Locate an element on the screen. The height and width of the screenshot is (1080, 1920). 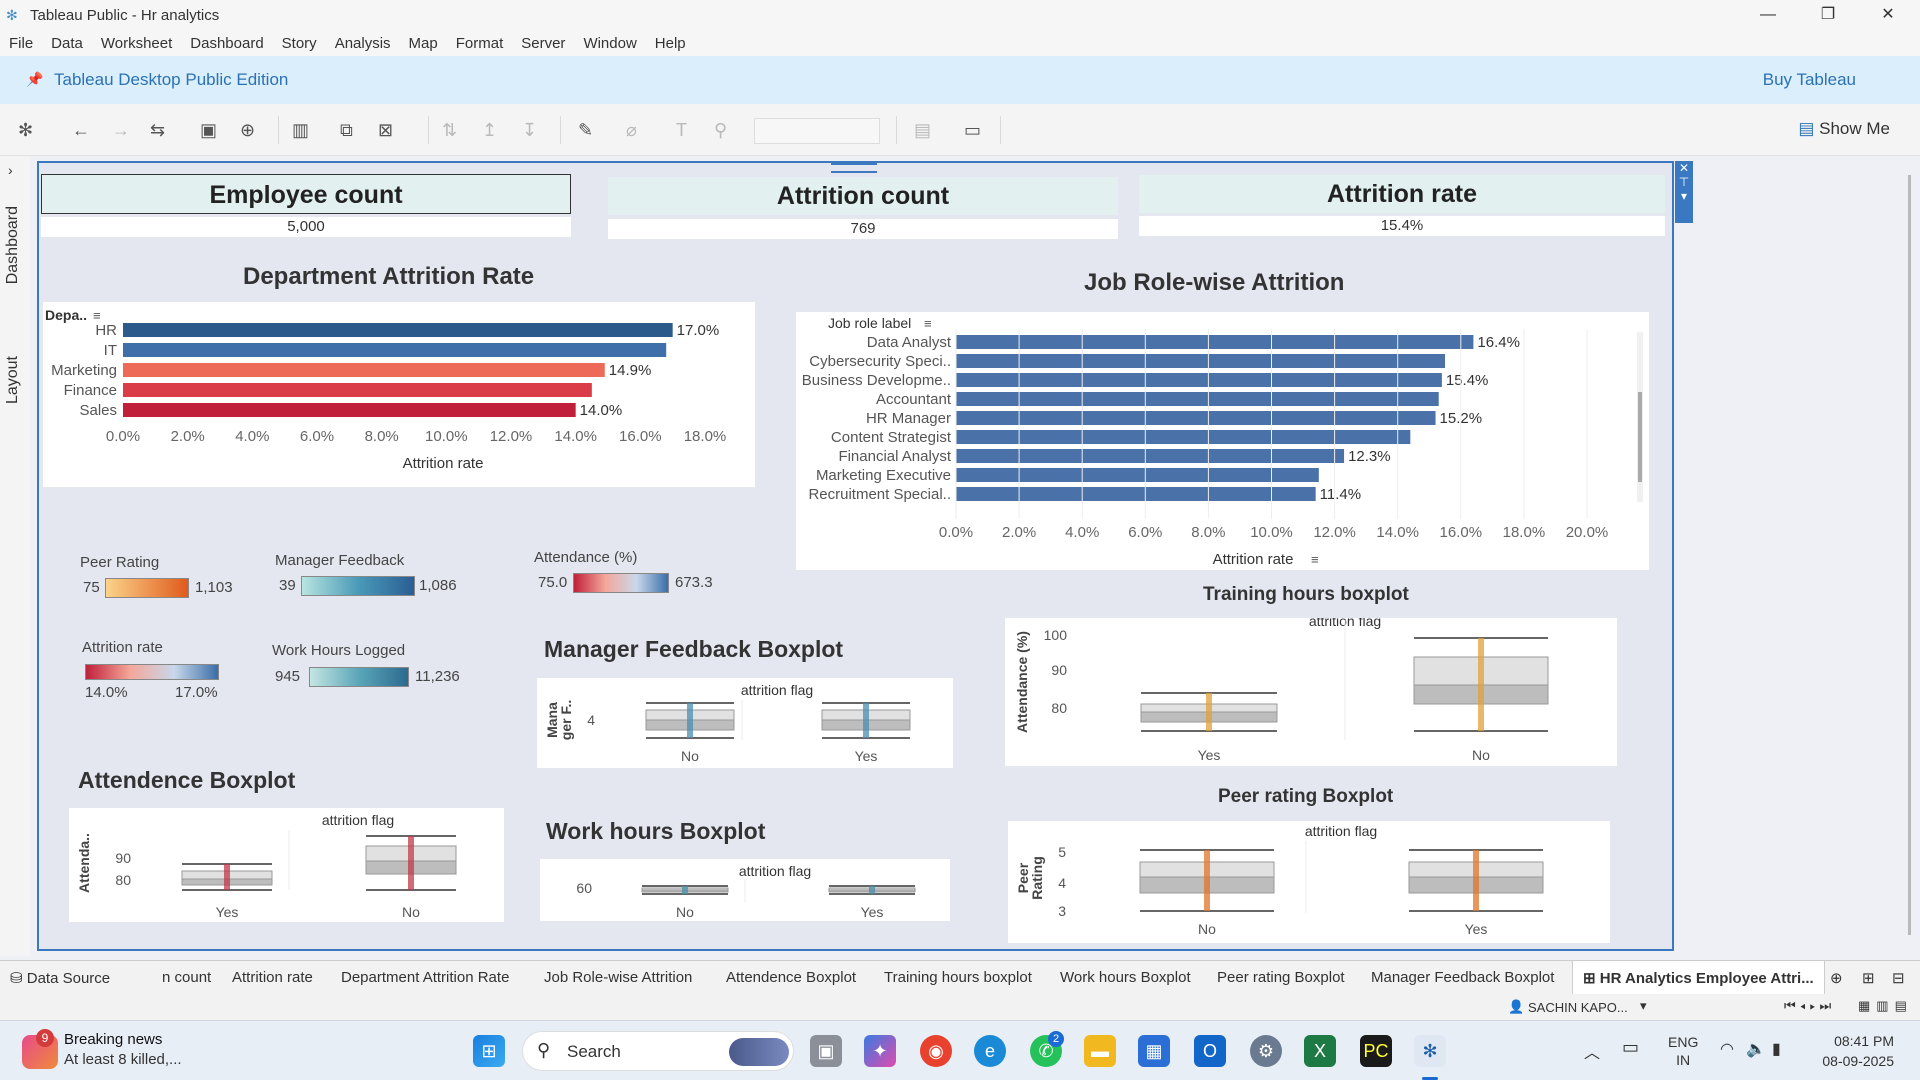
more-options-icon: ▾ is located at coordinates (1684, 196).